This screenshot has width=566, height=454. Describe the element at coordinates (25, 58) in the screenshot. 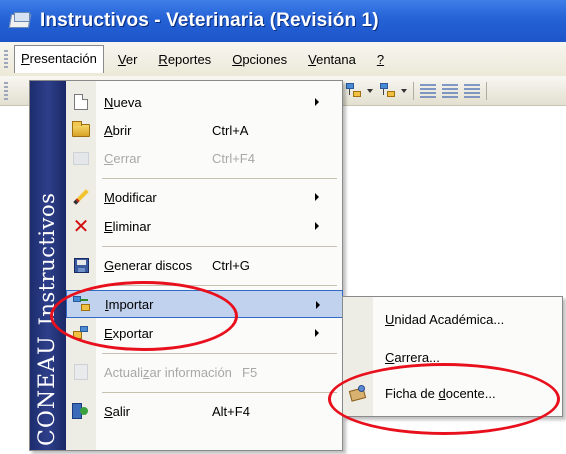

I see `menu-presentacion-mnemonic: P` at that location.